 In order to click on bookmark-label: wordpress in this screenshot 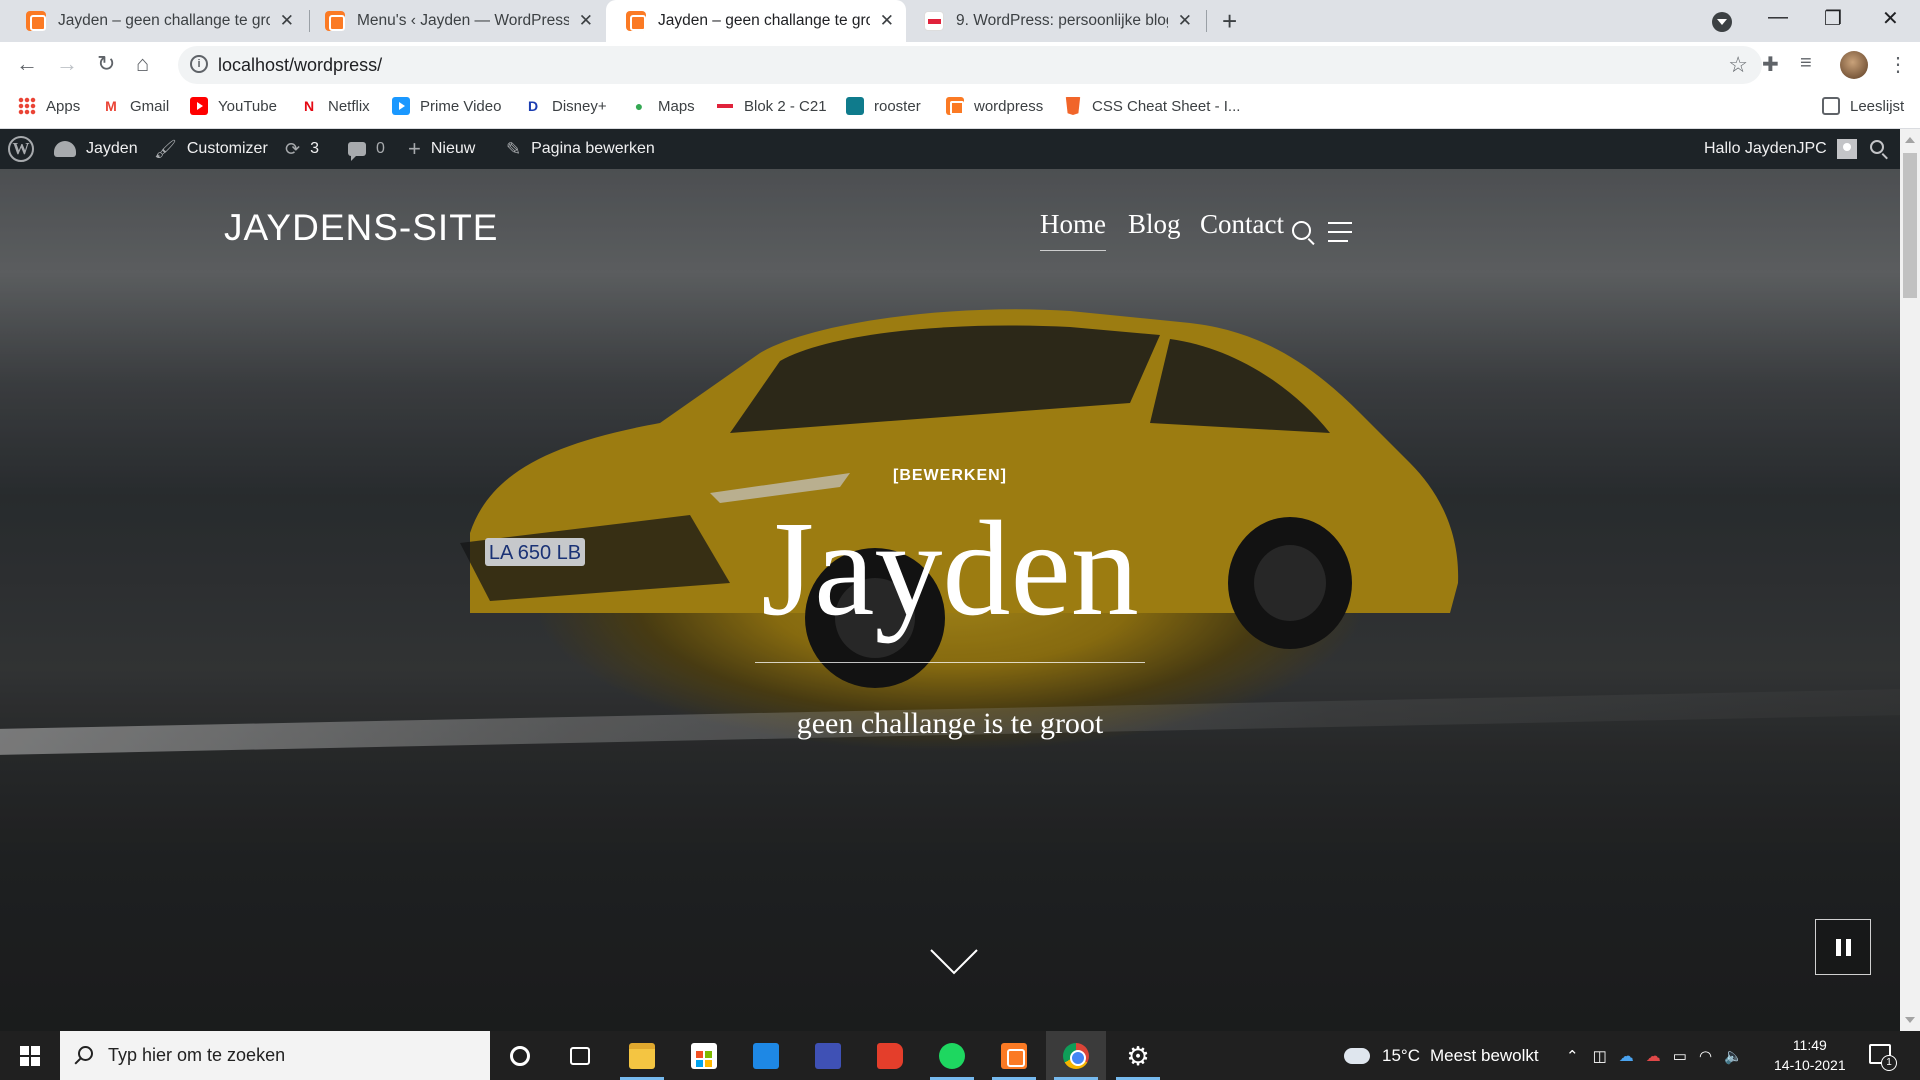, I will do `click(1009, 106)`.